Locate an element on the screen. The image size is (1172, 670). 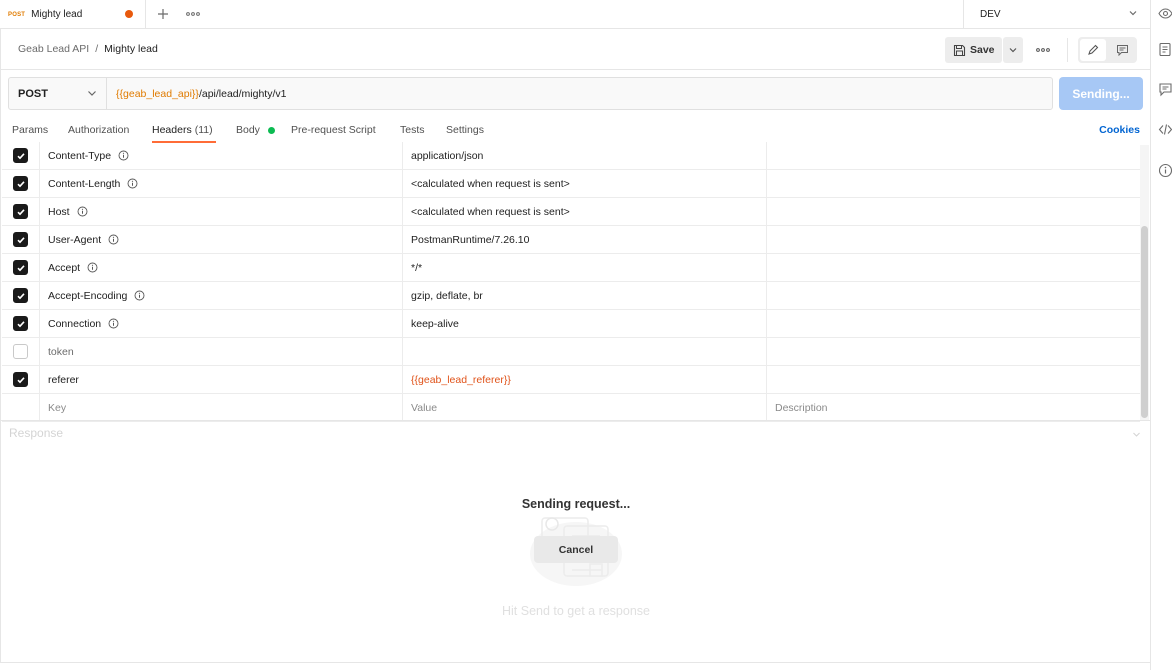
cookies-link: Cookies is located at coordinates (1119, 130).